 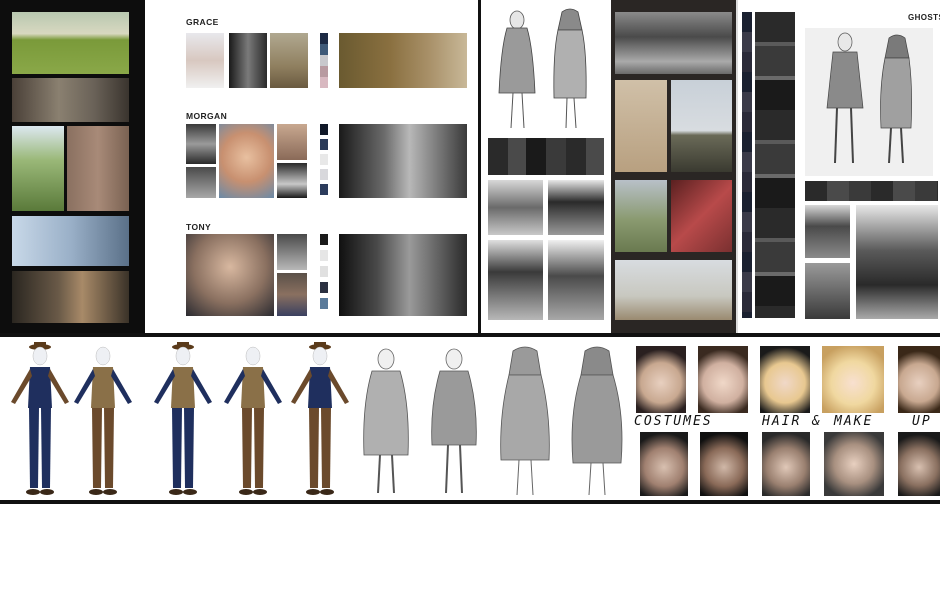 What do you see at coordinates (202, 22) in the screenshot?
I see `character-name-grace: GRACE` at bounding box center [202, 22].